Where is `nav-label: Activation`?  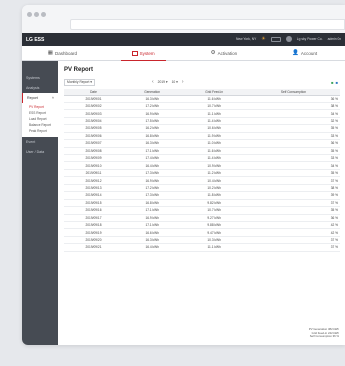
nav-label: Activation is located at coordinates (227, 53).